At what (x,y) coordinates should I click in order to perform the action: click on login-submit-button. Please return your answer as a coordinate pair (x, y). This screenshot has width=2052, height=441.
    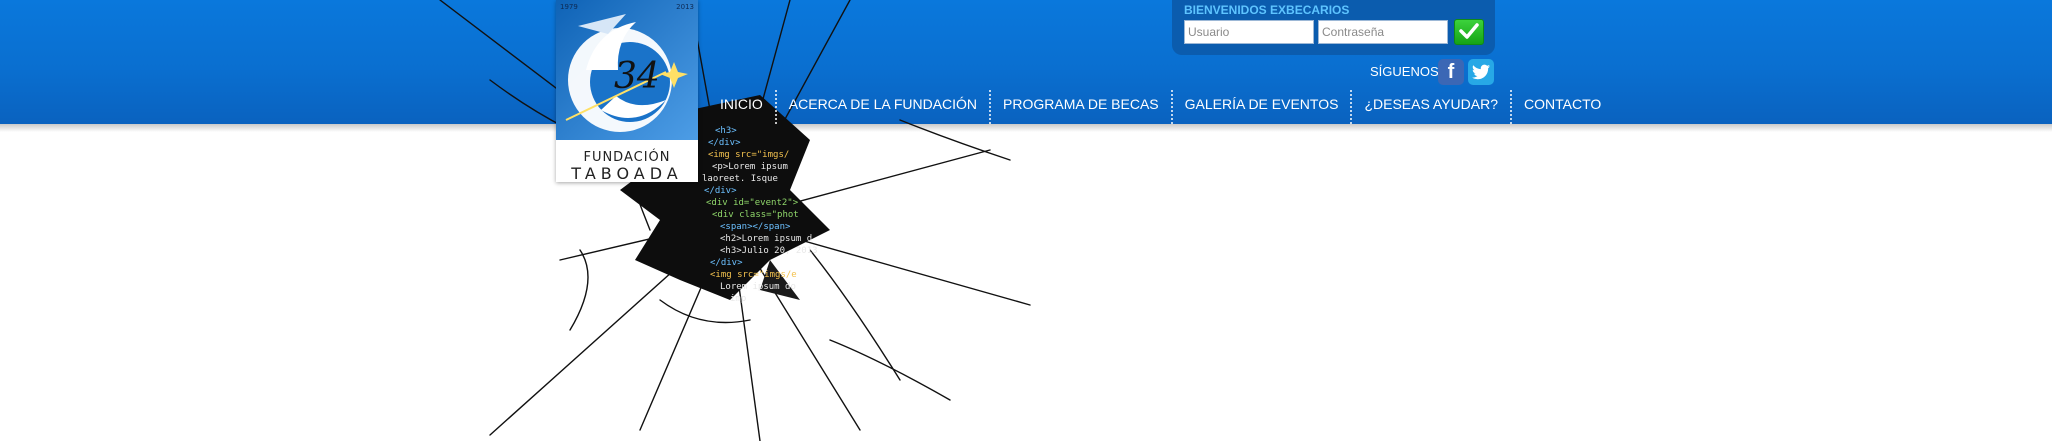
    Looking at the image, I should click on (1469, 32).